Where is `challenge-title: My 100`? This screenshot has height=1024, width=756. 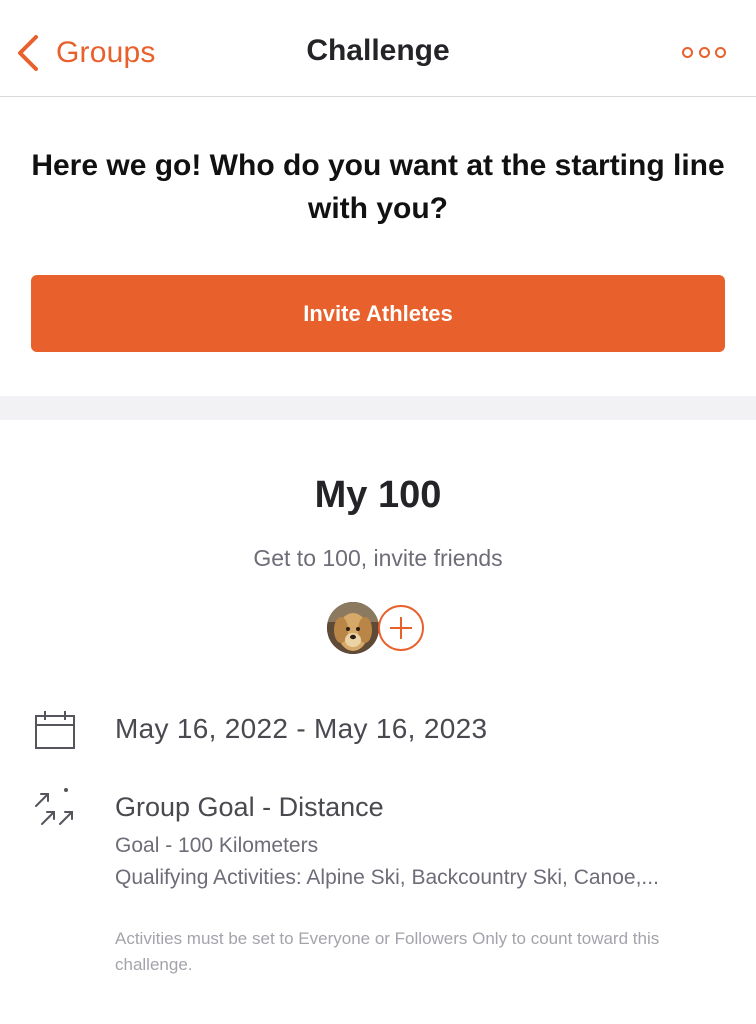
challenge-title: My 100 is located at coordinates (378, 495).